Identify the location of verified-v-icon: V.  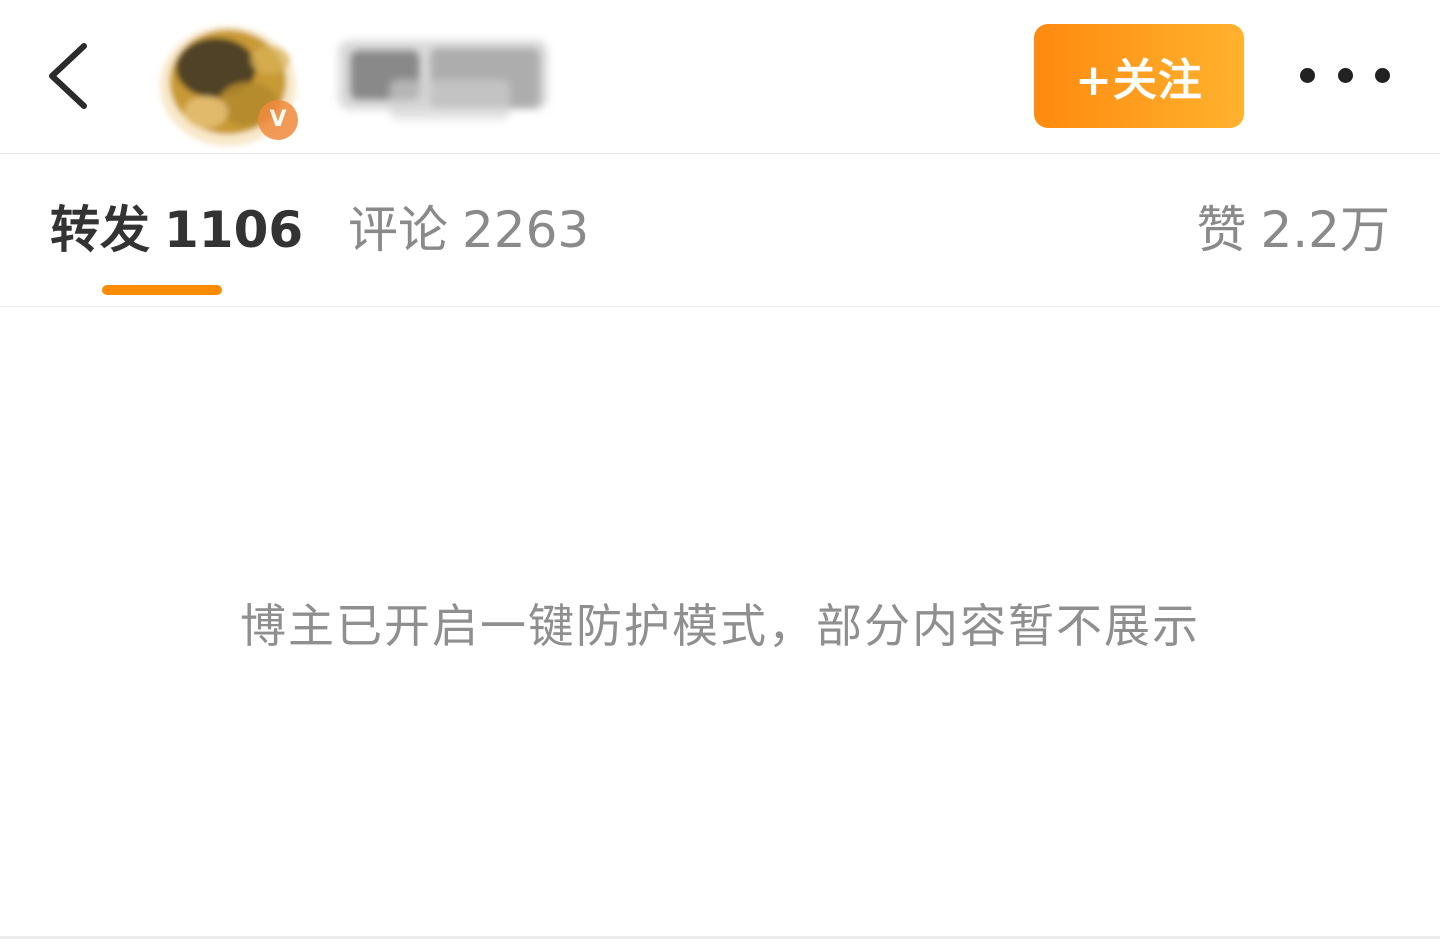
(278, 120).